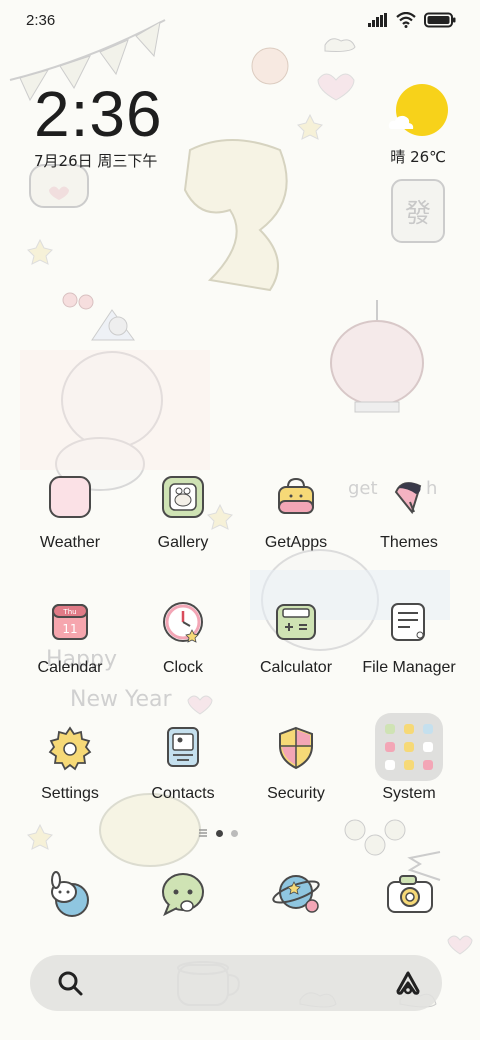 The height and width of the screenshot is (1040, 480). What do you see at coordinates (409, 667) in the screenshot?
I see `app-label-file-manager: File Manager` at bounding box center [409, 667].